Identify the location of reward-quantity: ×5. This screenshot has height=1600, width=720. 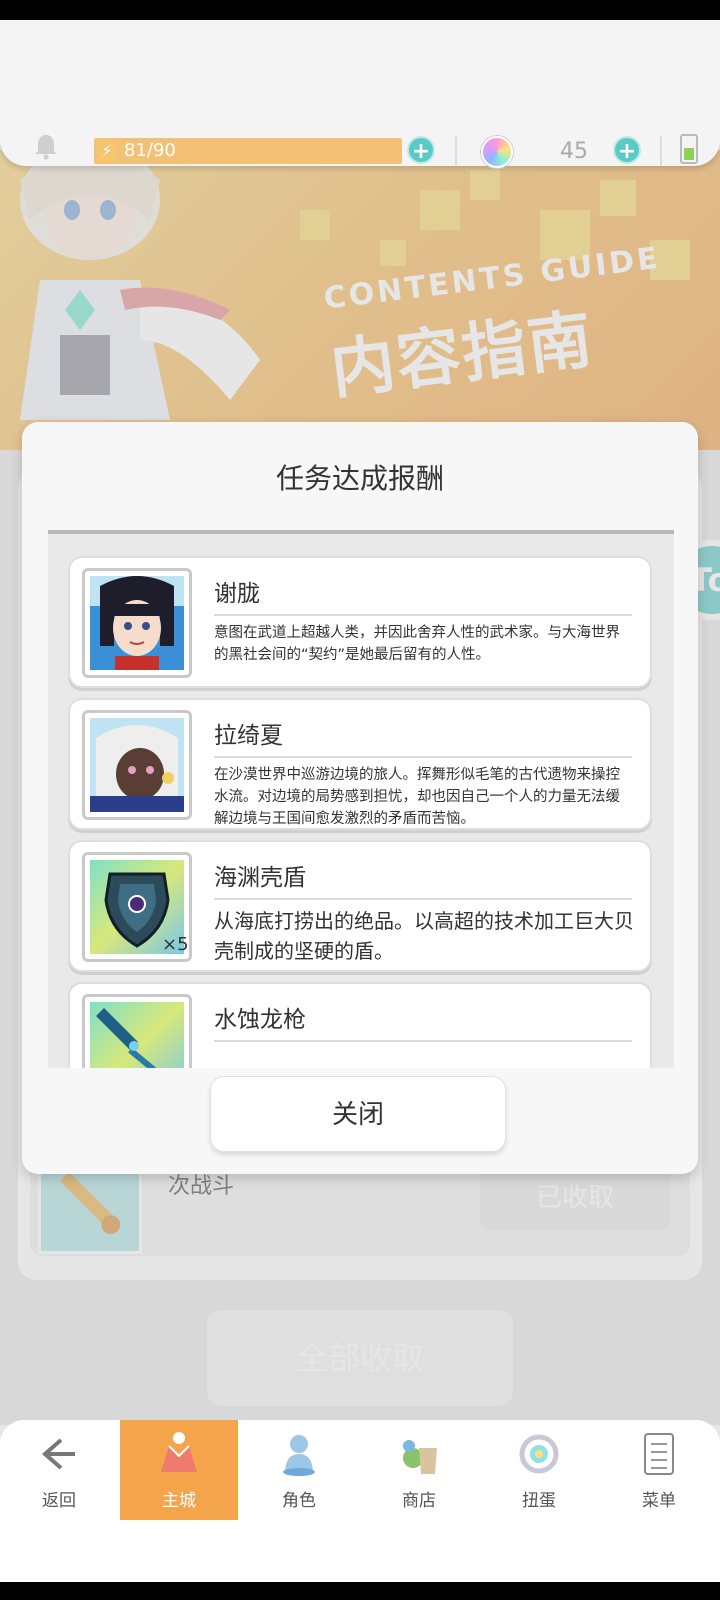
(175, 944).